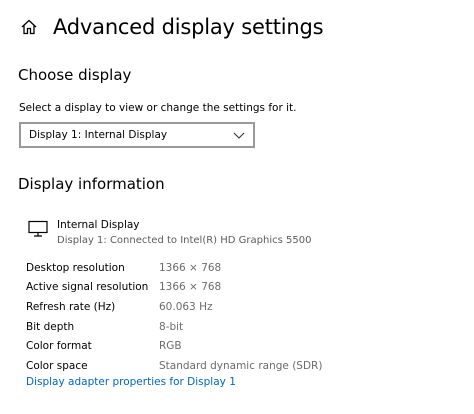 Image resolution: width=474 pixels, height=414 pixels. Describe the element at coordinates (38, 229) in the screenshot. I see `monitor-icon` at that location.